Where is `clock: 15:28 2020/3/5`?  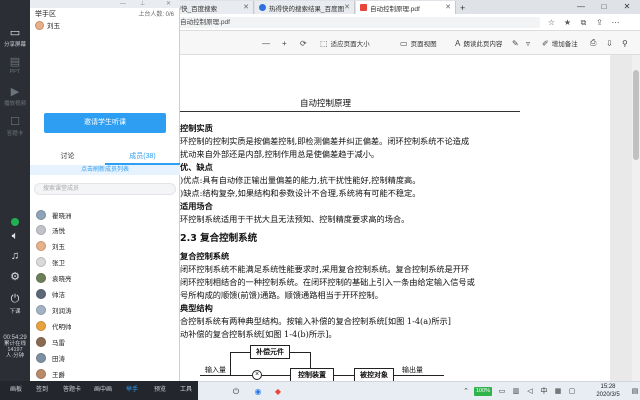
clock: 15:28 2020/3/5 is located at coordinates (608, 391).